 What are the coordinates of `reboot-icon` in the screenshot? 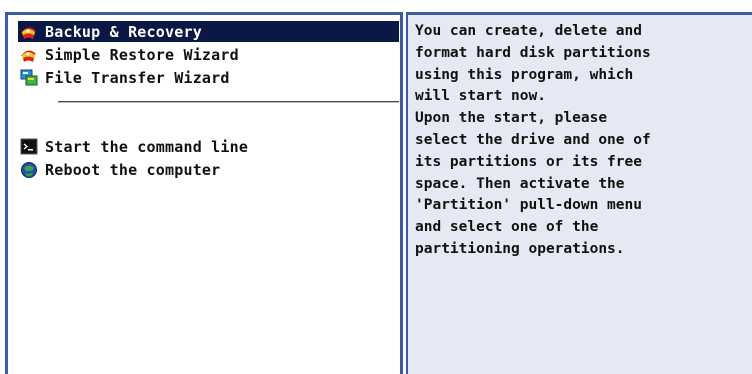 It's located at (28, 169).